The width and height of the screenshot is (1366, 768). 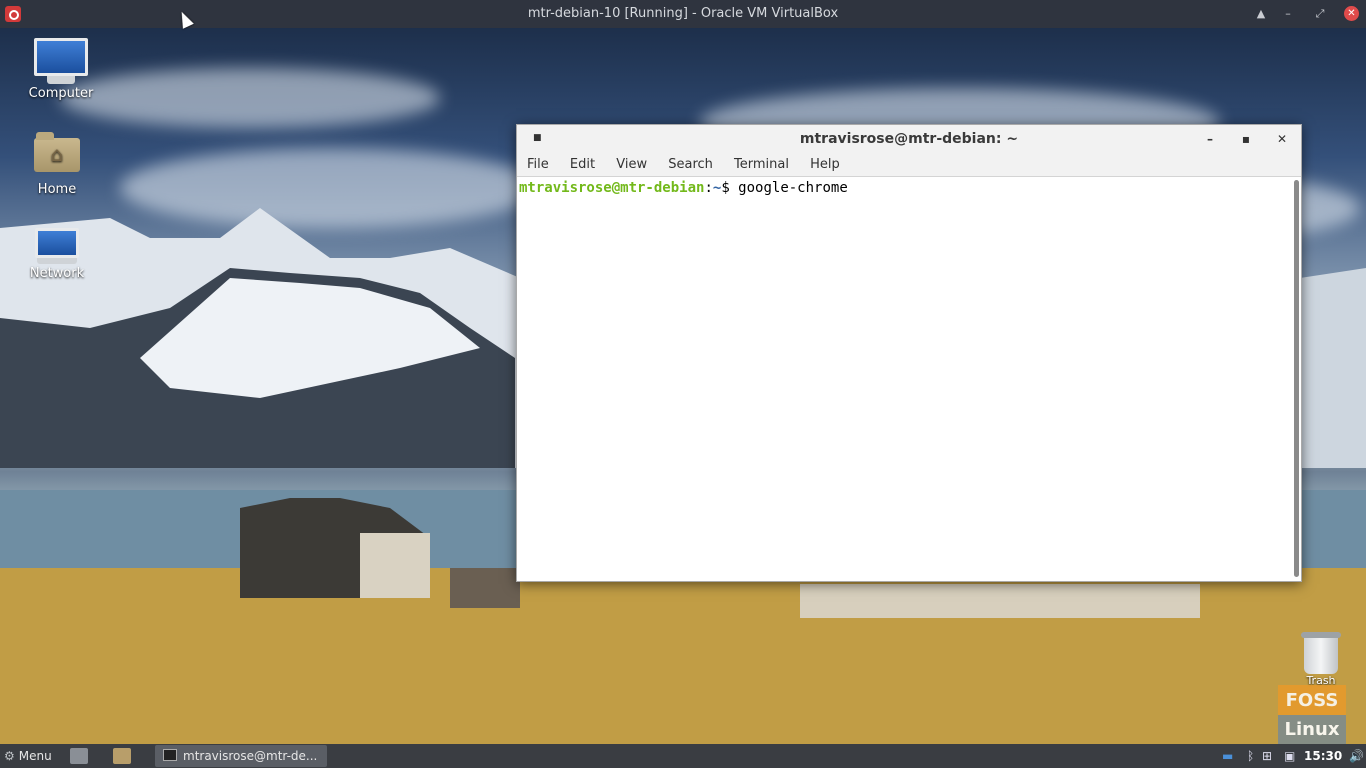 I want to click on menu-file: File, so click(x=538, y=165).